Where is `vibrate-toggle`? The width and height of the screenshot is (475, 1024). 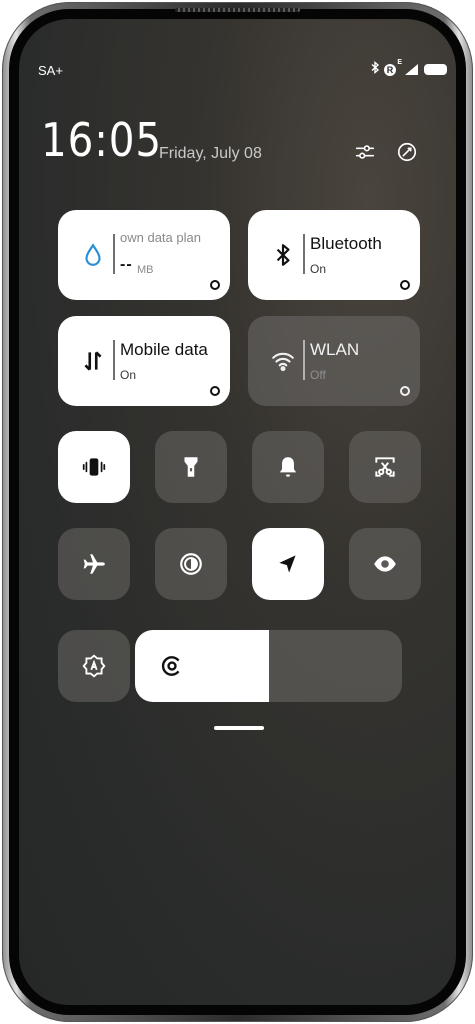
vibrate-toggle is located at coordinates (94, 467).